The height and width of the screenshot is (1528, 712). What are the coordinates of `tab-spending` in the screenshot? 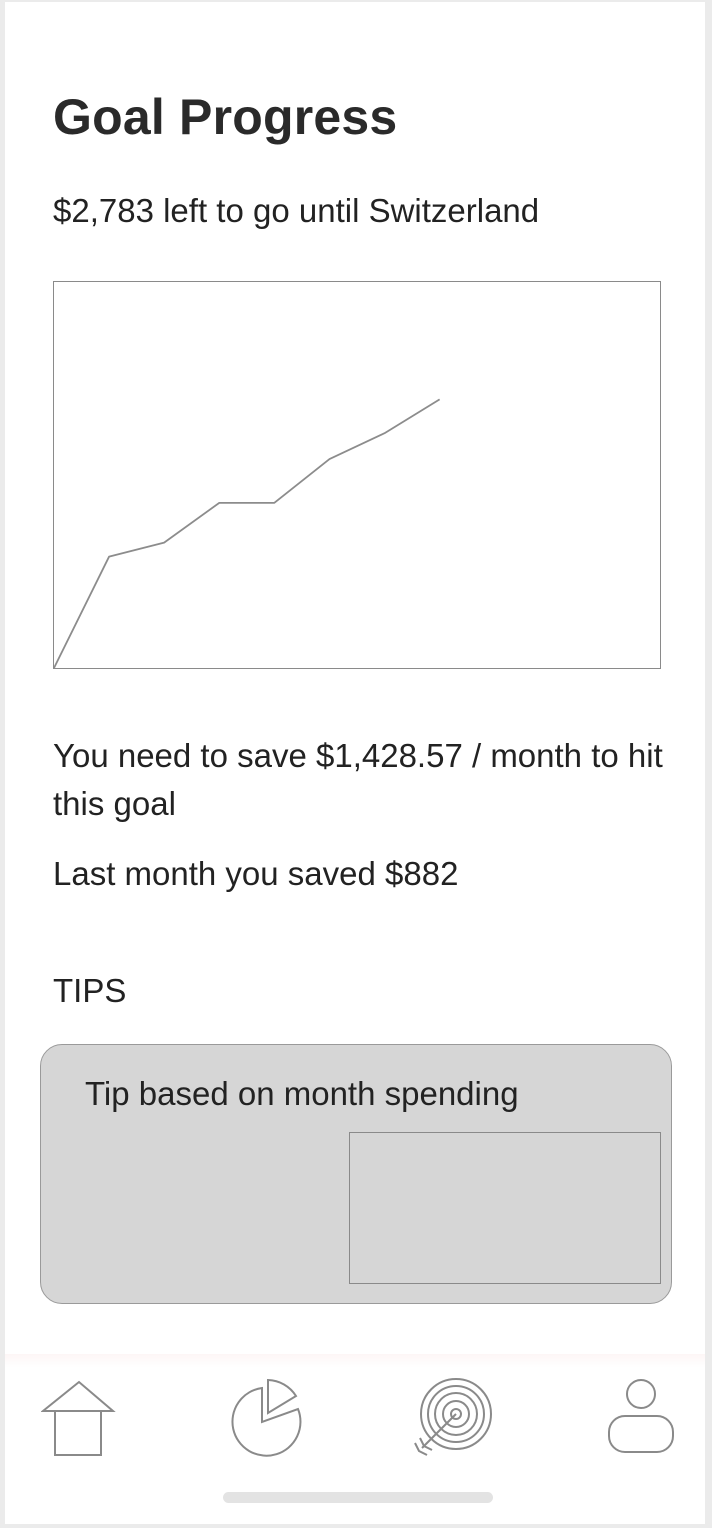 It's located at (268, 1419).